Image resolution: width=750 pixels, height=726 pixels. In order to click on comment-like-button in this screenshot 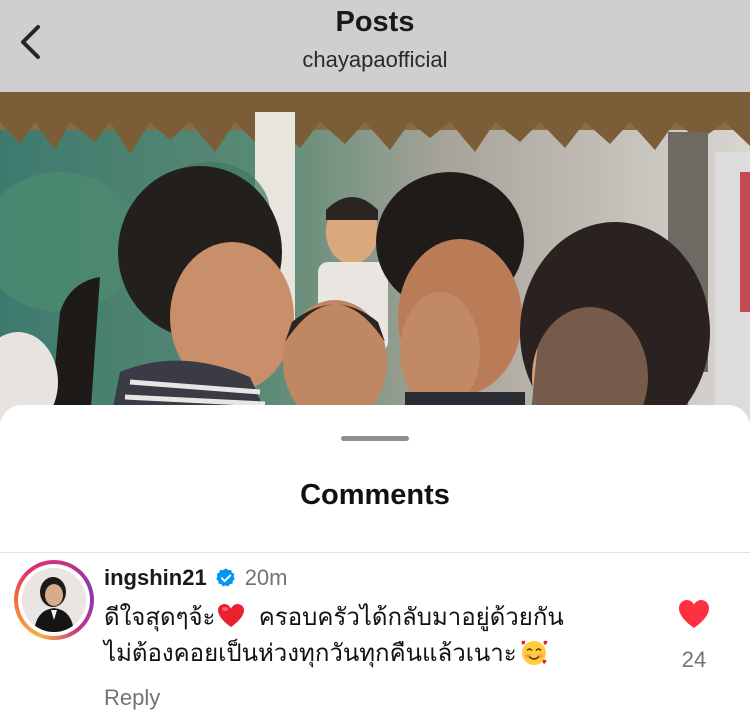, I will do `click(694, 614)`.